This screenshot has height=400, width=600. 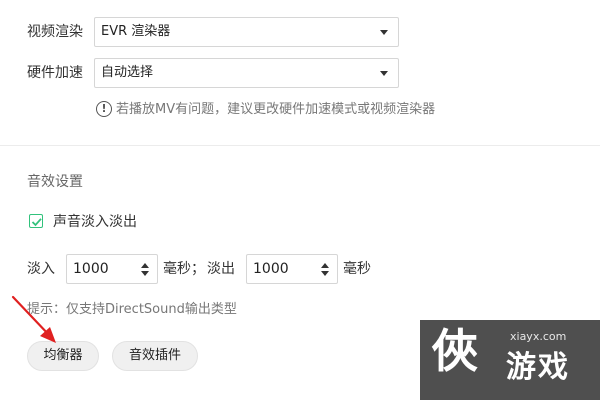 I want to click on watermark-text: 游戏, so click(x=538, y=367).